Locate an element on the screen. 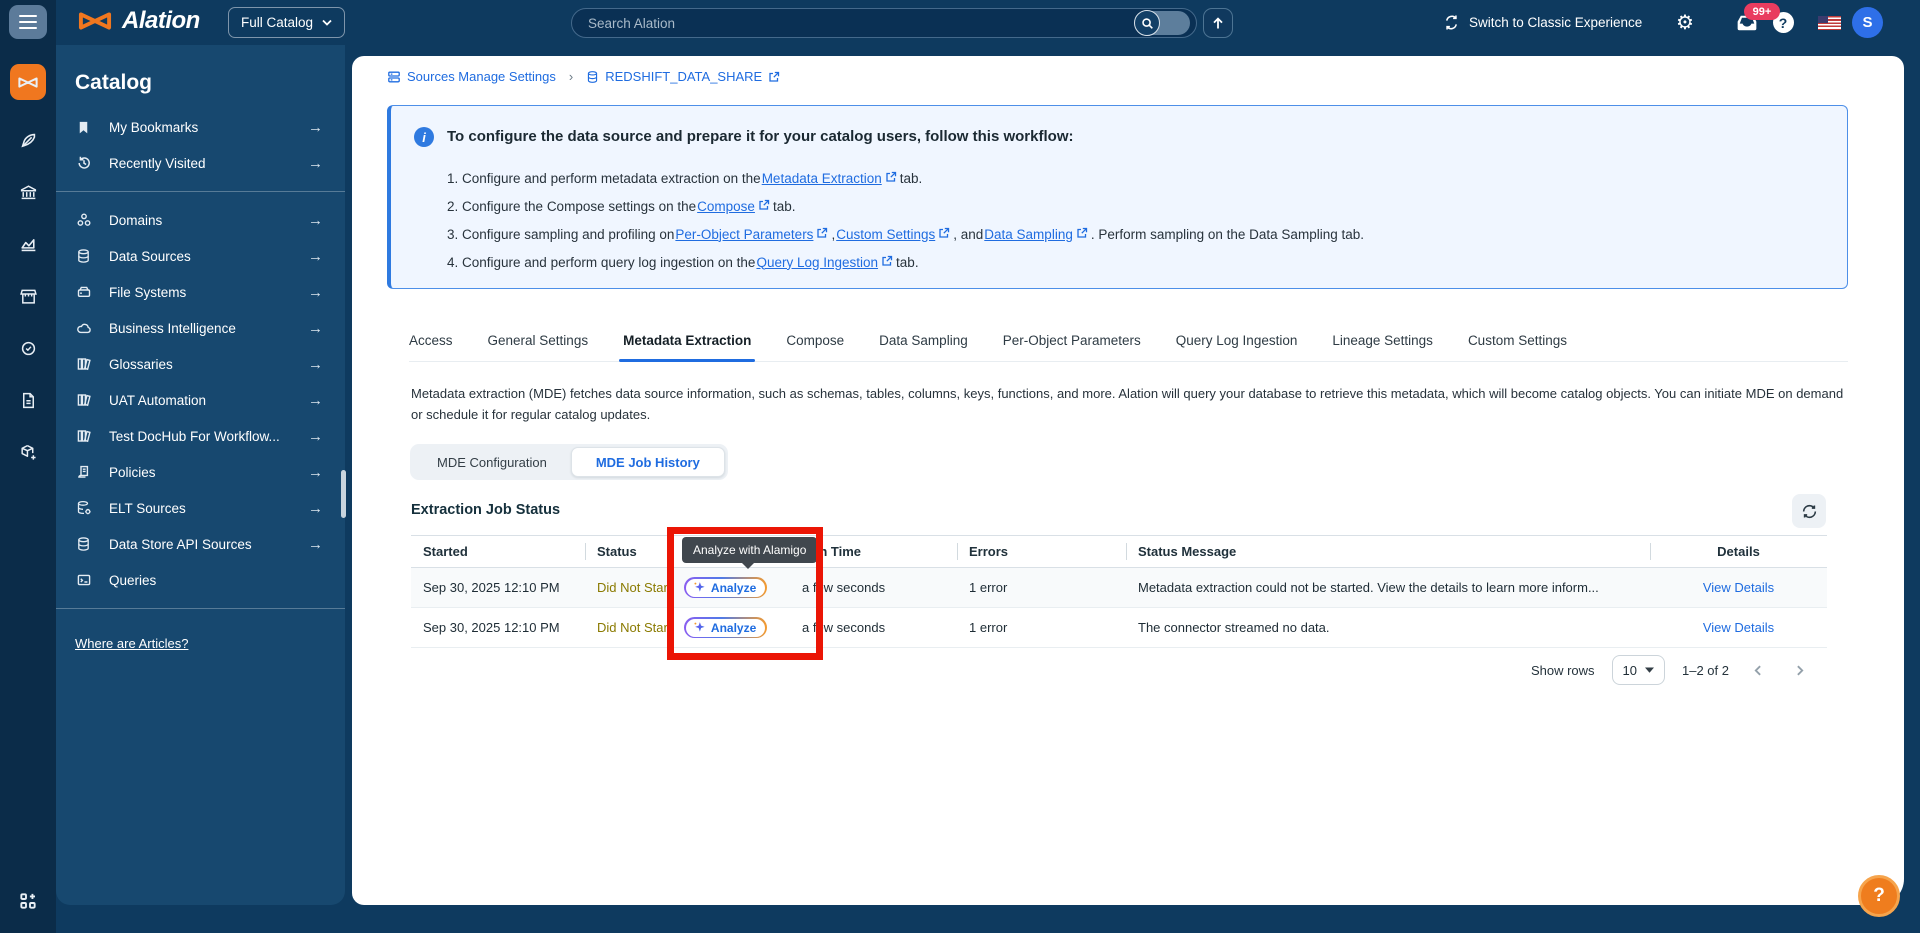 The width and height of the screenshot is (1920, 933). rail-item-cube-plus is located at coordinates (28, 452).